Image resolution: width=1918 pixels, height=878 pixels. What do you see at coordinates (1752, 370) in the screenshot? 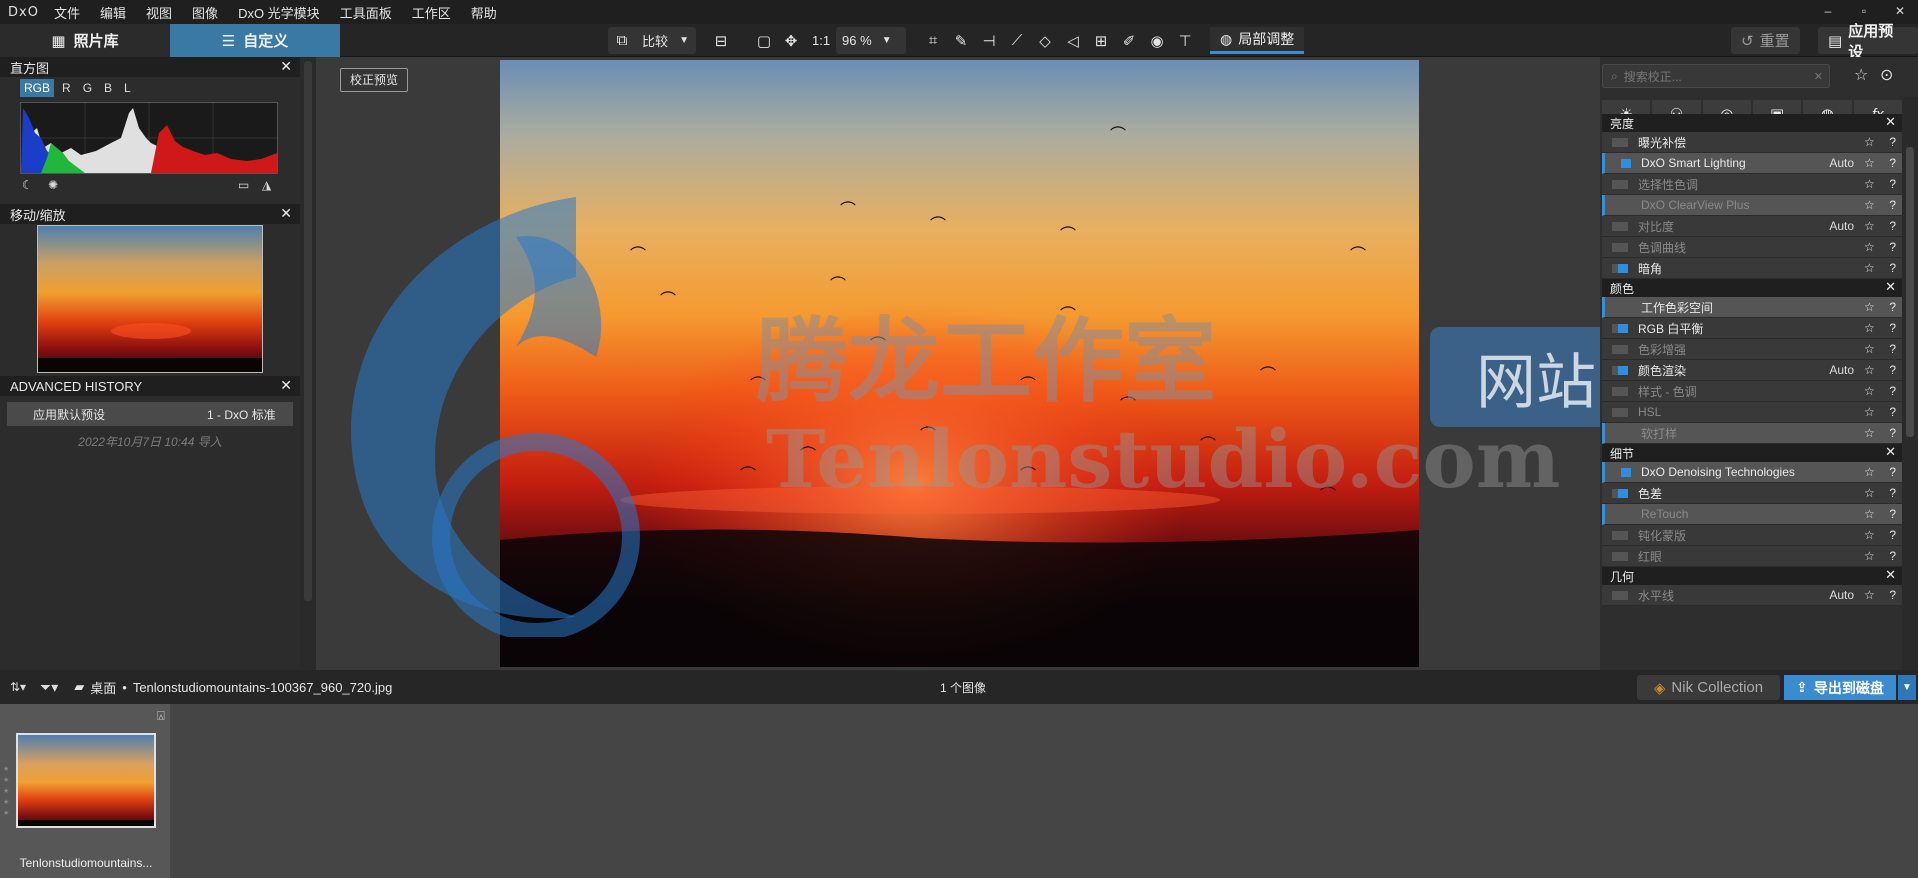
I see `correction-row: 颜色渲染 Auto ☆?` at bounding box center [1752, 370].